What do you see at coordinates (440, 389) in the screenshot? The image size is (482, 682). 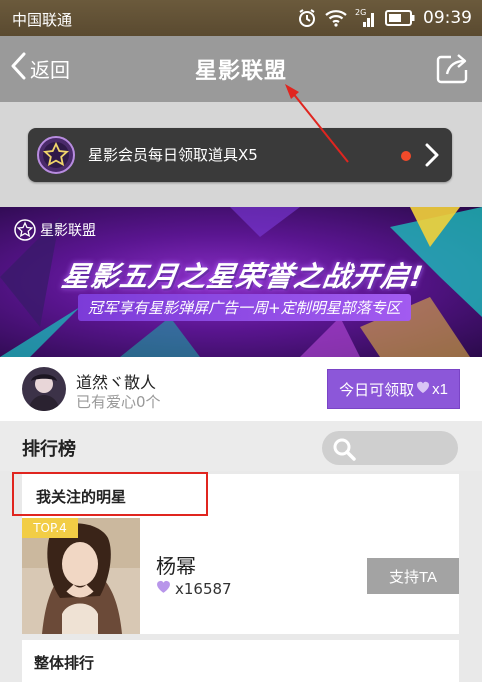 I see `claim-count: x1` at bounding box center [440, 389].